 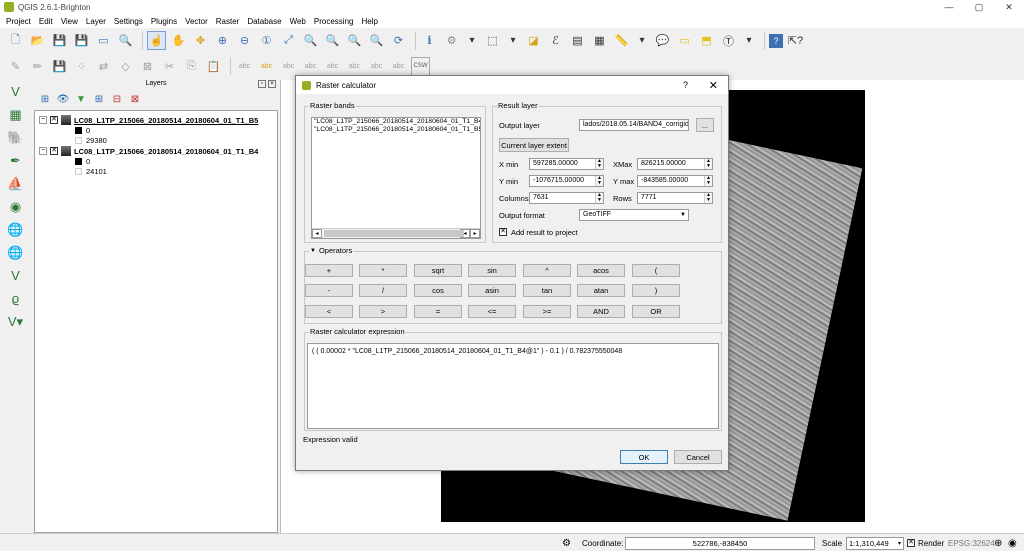 What do you see at coordinates (135, 99) in the screenshot?
I see `remove-layer-icon: ⊠` at bounding box center [135, 99].